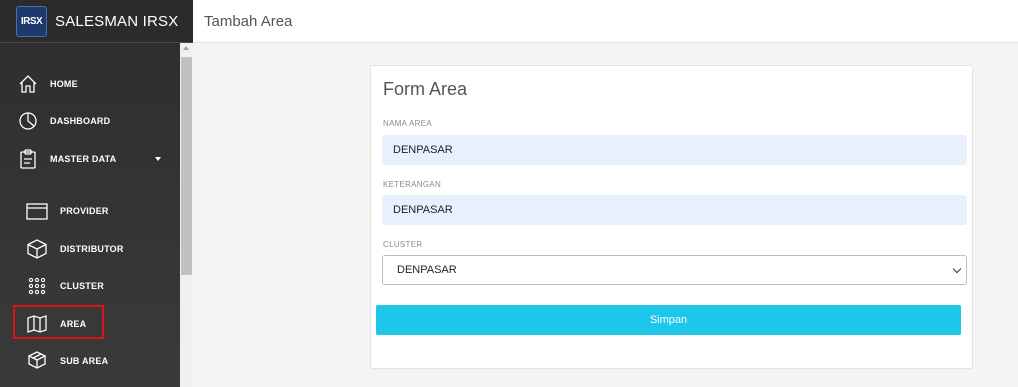 Image resolution: width=1018 pixels, height=387 pixels. What do you see at coordinates (427, 270) in the screenshot?
I see `cluster-select-value: DENPASAR` at bounding box center [427, 270].